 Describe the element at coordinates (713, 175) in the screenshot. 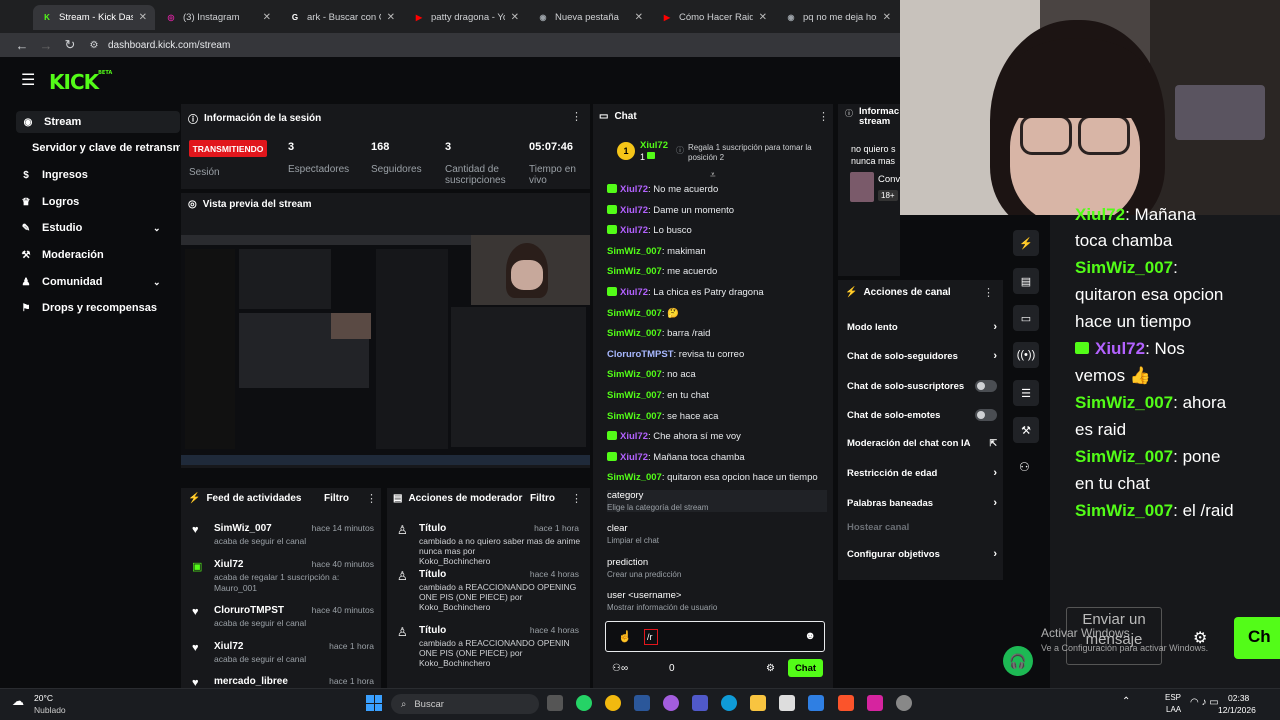

I see `collapse-icon: ⩡` at that location.